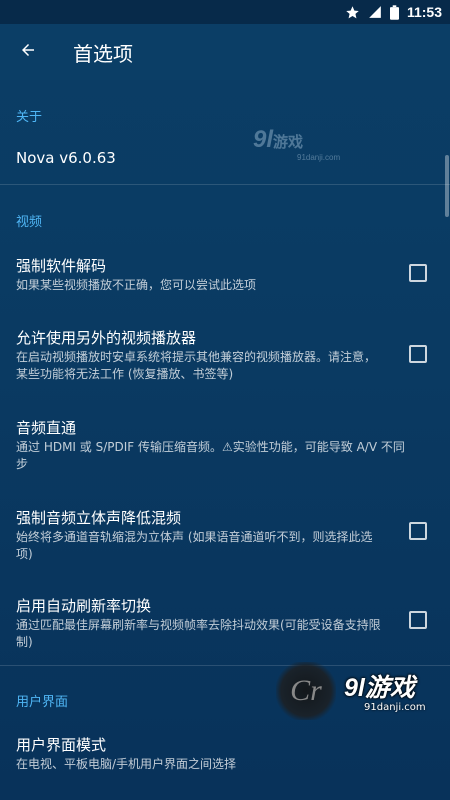  Describe the element at coordinates (61, 266) in the screenshot. I see `pref-title: 强制软件解码` at that location.